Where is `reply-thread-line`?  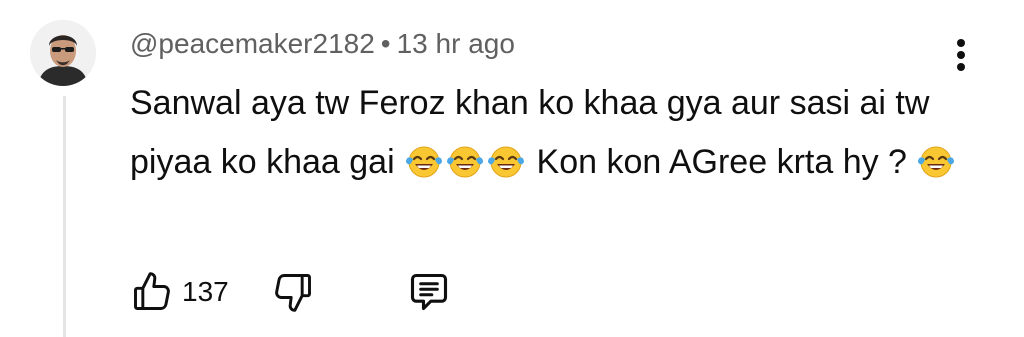 reply-thread-line is located at coordinates (64, 216).